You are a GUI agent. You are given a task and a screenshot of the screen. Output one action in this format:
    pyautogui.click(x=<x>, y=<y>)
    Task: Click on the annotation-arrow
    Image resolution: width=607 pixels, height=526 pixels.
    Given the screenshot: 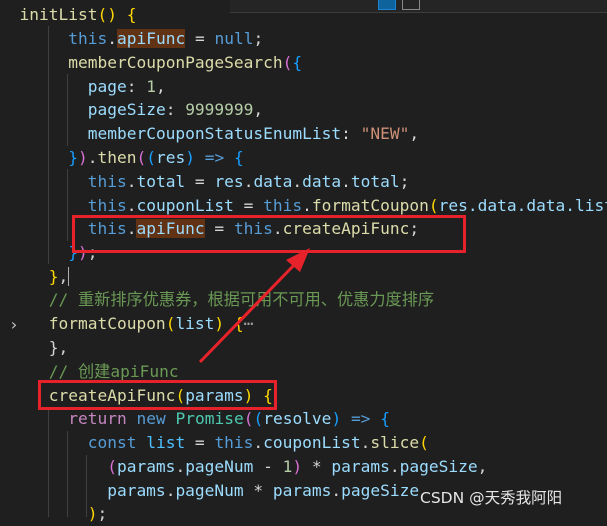 What is the action you would take?
    pyautogui.click(x=254, y=306)
    